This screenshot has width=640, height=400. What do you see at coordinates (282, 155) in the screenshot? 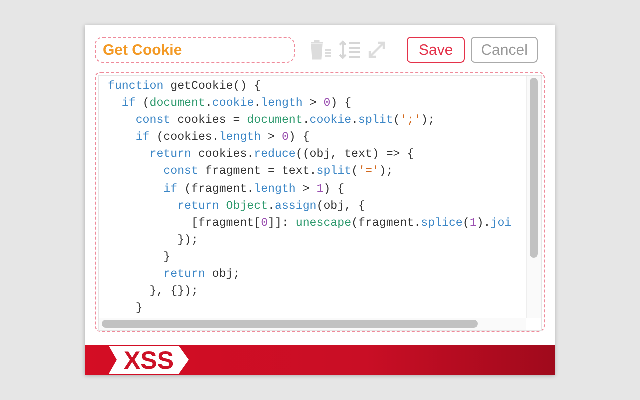
I see `code-line: return cookies.reduce((obj, text) => {` at bounding box center [282, 155].